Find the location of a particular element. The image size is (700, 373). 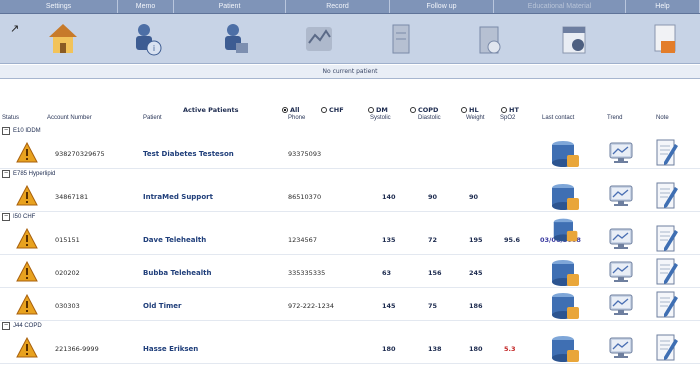

account-number: 221366-9999 is located at coordinates (77, 349).